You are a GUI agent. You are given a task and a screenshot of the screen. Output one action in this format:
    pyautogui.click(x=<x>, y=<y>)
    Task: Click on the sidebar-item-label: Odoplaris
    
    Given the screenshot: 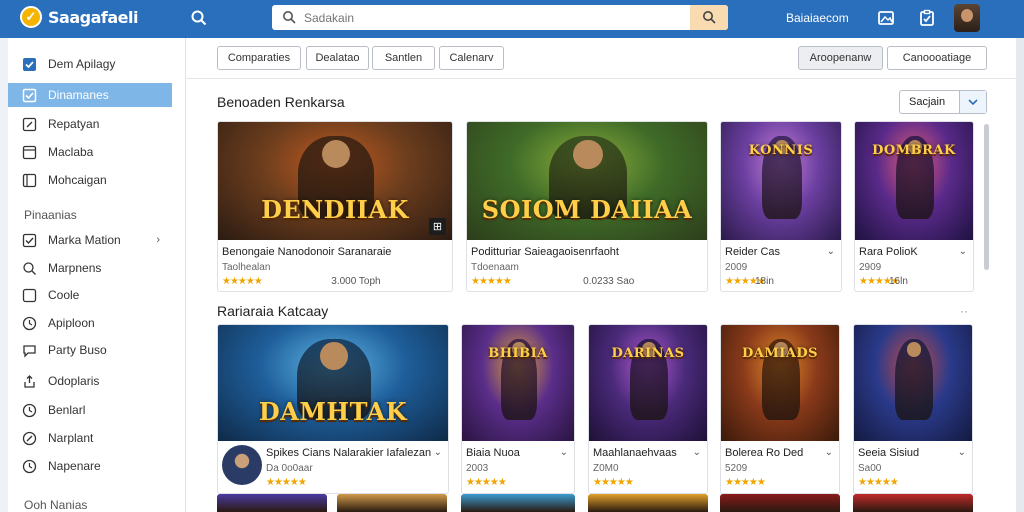 What is the action you would take?
    pyautogui.click(x=74, y=381)
    